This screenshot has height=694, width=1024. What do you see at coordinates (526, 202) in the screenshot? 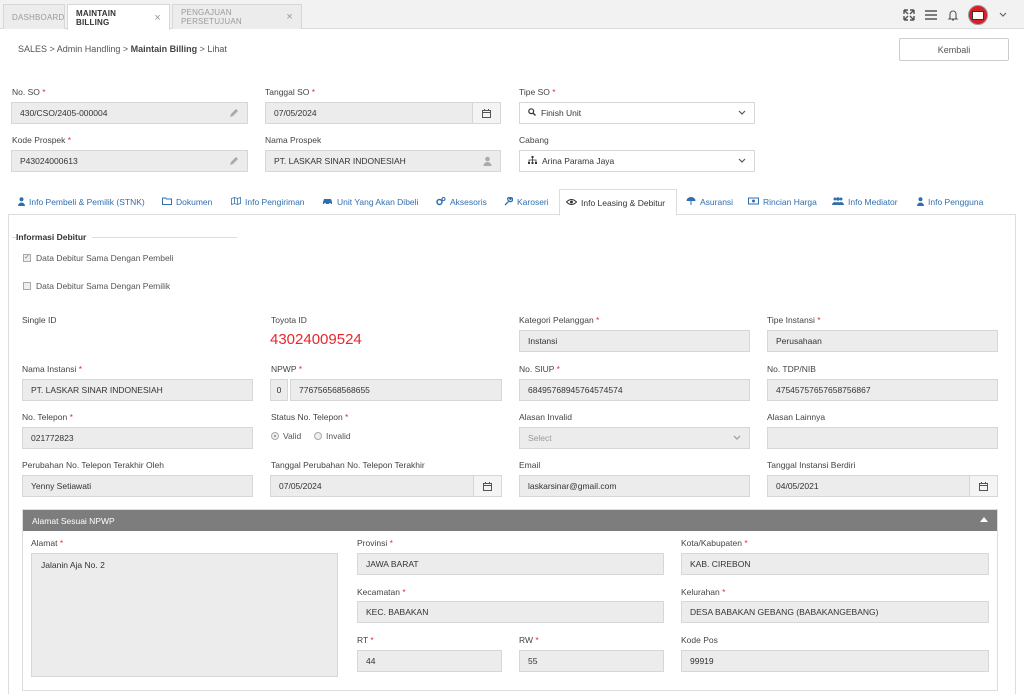
I see `tab-karoseri: Karoseri` at bounding box center [526, 202].